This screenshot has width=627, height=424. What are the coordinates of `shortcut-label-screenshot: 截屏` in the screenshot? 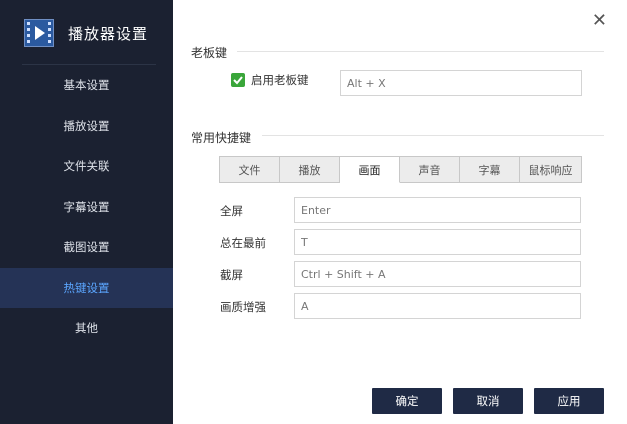 It's located at (231, 275).